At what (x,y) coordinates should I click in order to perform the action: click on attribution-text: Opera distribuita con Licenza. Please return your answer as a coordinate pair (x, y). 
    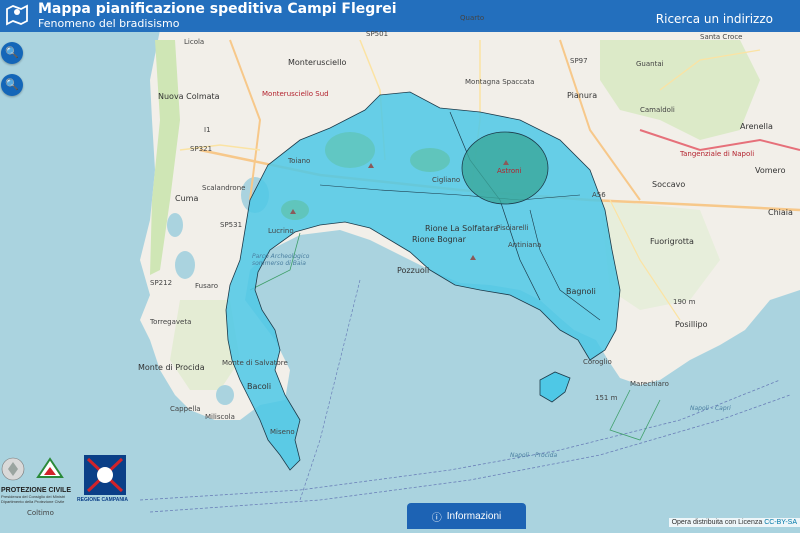
    Looking at the image, I should click on (717, 522).